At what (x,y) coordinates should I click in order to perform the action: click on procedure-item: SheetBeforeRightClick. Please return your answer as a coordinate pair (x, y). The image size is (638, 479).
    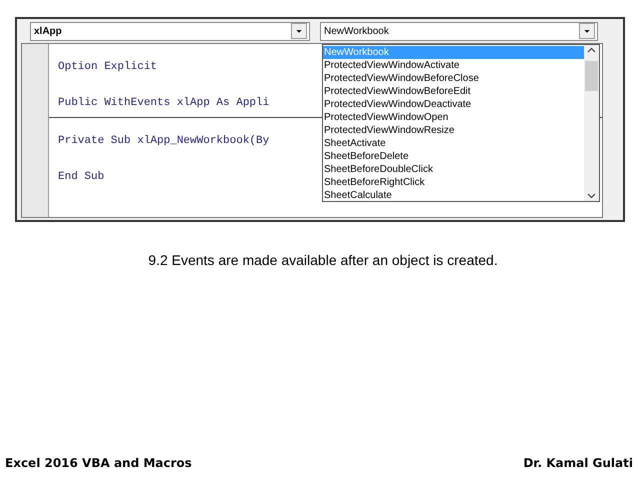
    Looking at the image, I should click on (453, 182).